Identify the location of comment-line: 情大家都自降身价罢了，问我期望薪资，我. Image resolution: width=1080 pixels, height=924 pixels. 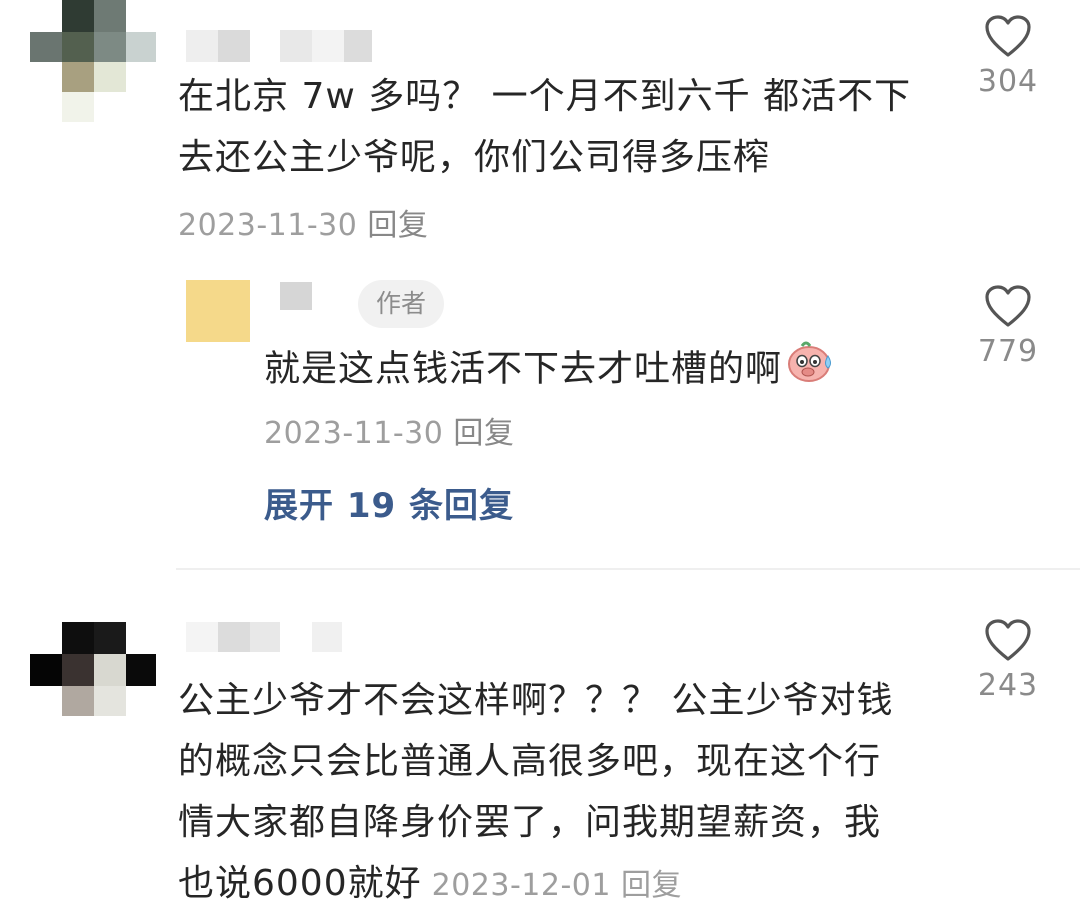
(530, 822).